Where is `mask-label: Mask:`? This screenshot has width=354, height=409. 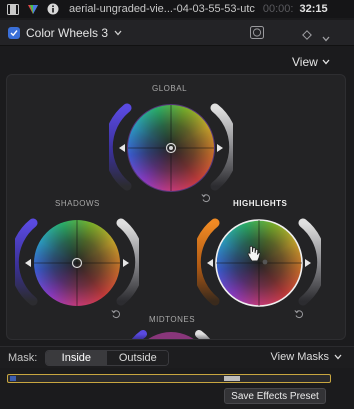
mask-label: Mask: is located at coordinates (23, 357).